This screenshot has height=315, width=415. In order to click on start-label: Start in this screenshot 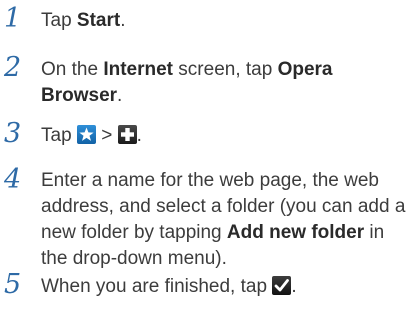, I will do `click(98, 20)`.